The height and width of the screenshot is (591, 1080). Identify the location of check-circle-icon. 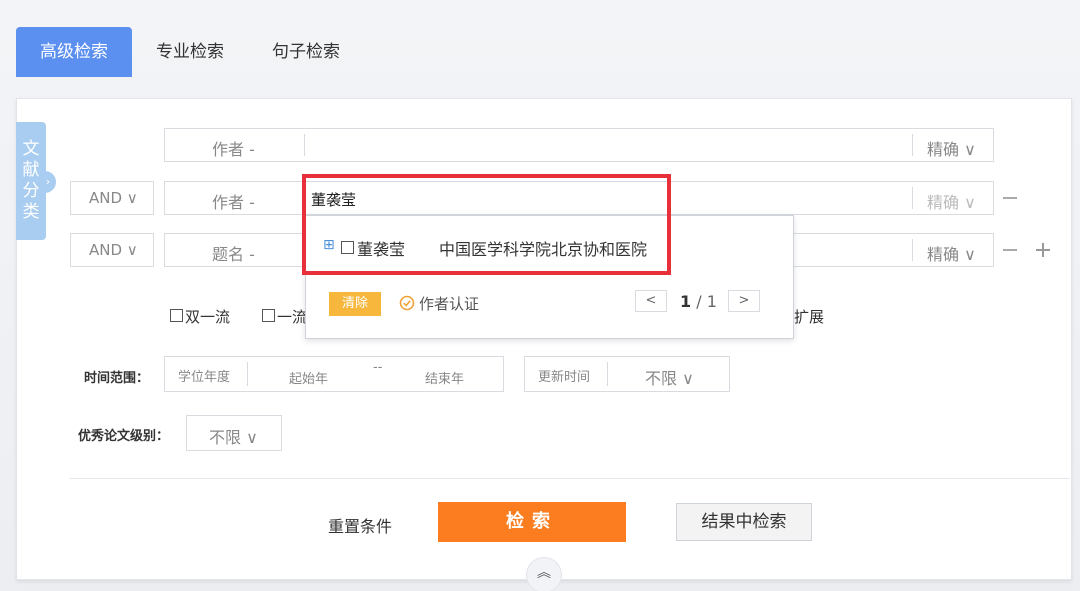
(407, 303).